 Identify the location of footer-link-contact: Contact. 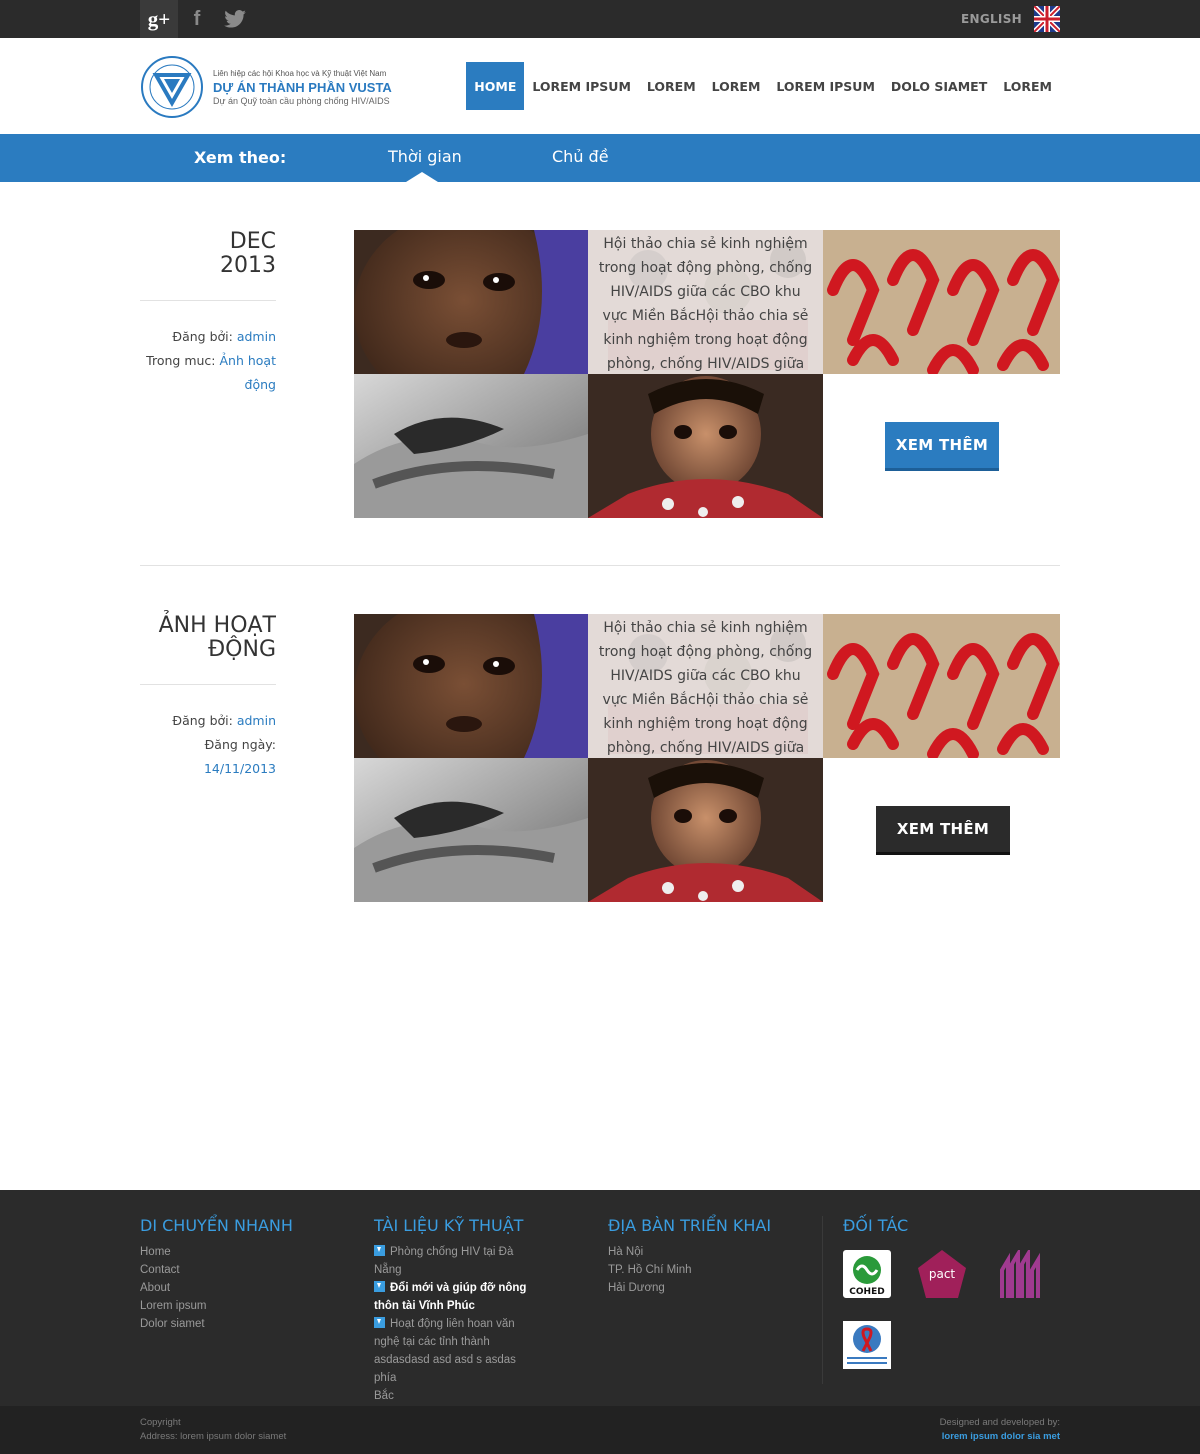
(216, 1270).